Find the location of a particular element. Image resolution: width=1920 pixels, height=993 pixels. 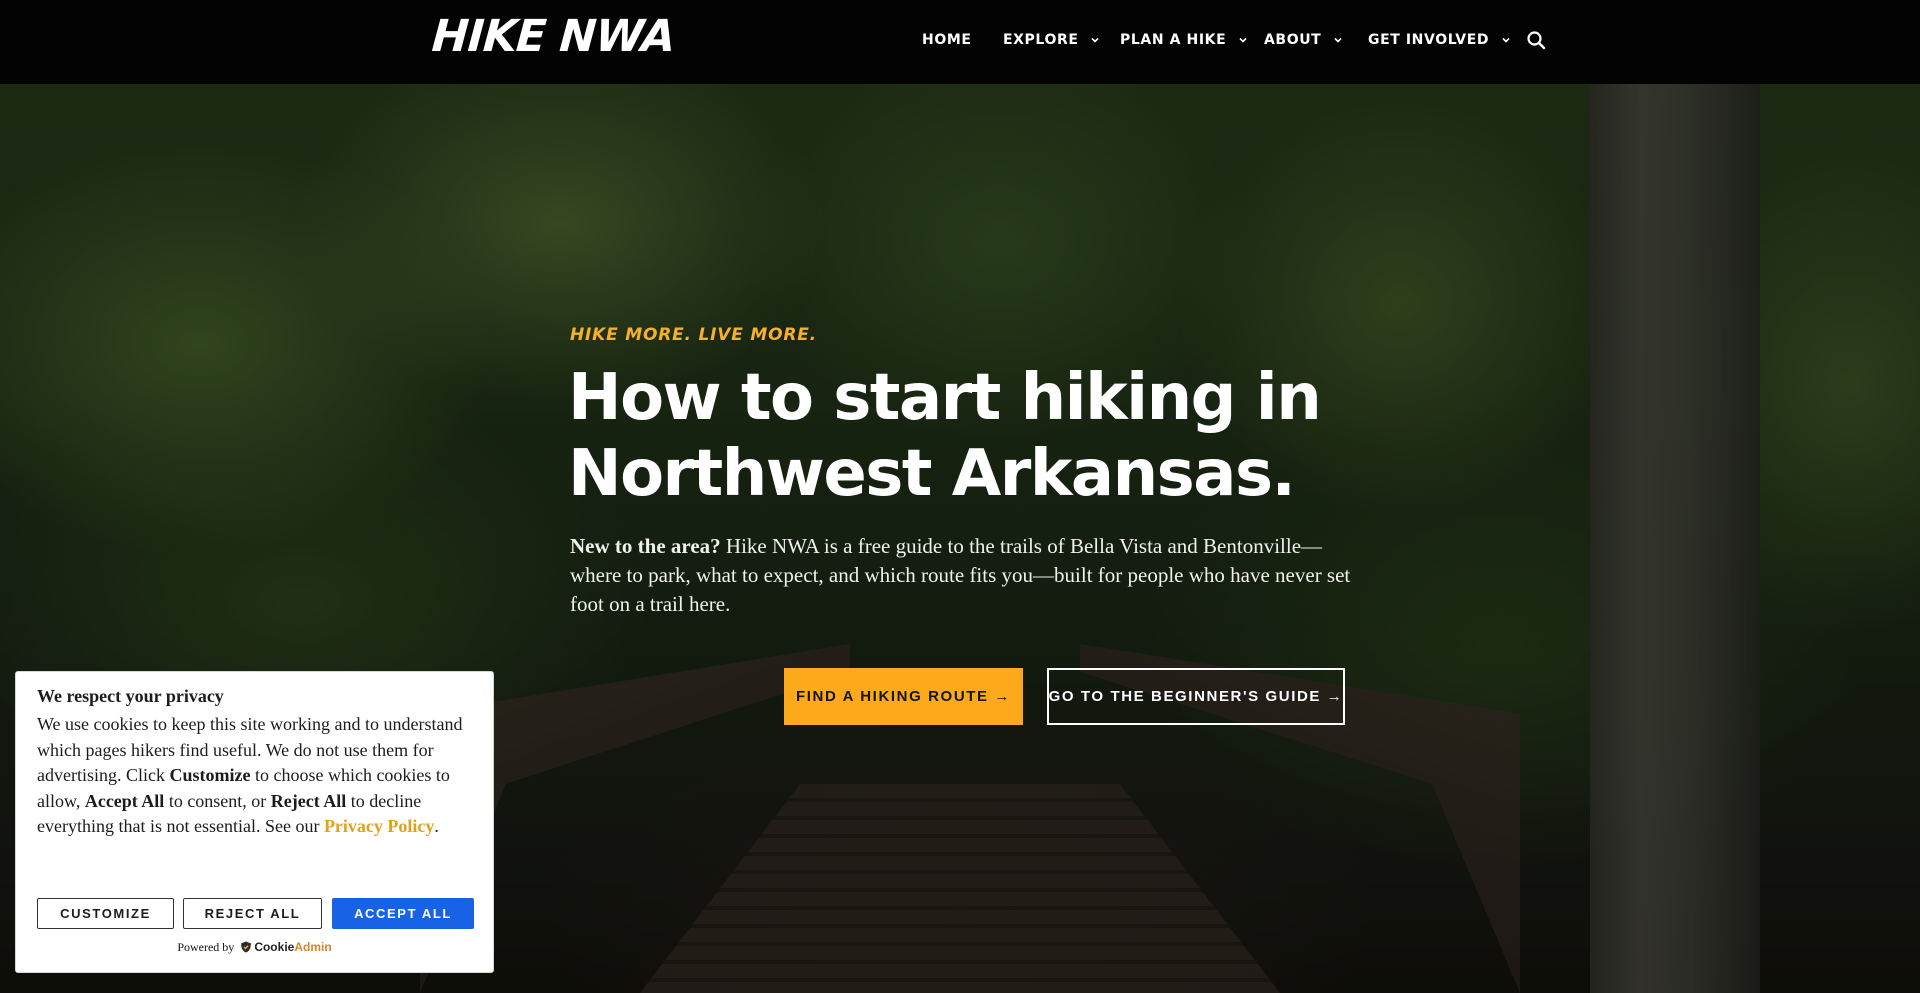

brand-admin: Admin is located at coordinates (313, 947).